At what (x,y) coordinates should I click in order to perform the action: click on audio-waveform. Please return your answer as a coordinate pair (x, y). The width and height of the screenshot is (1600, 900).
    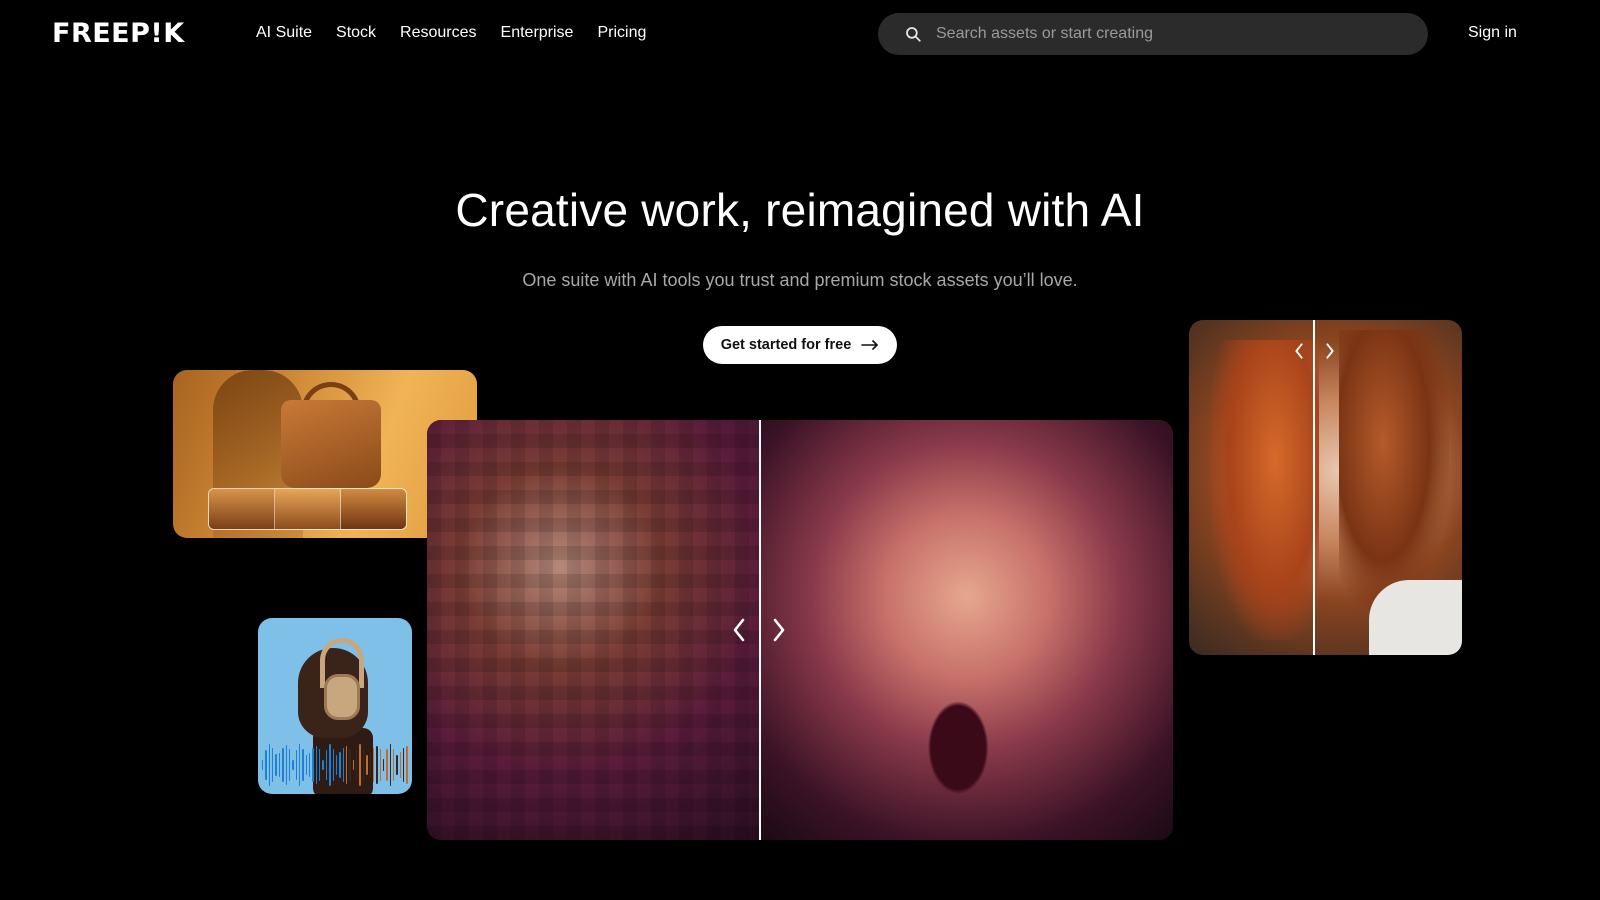
    Looking at the image, I should click on (335, 765).